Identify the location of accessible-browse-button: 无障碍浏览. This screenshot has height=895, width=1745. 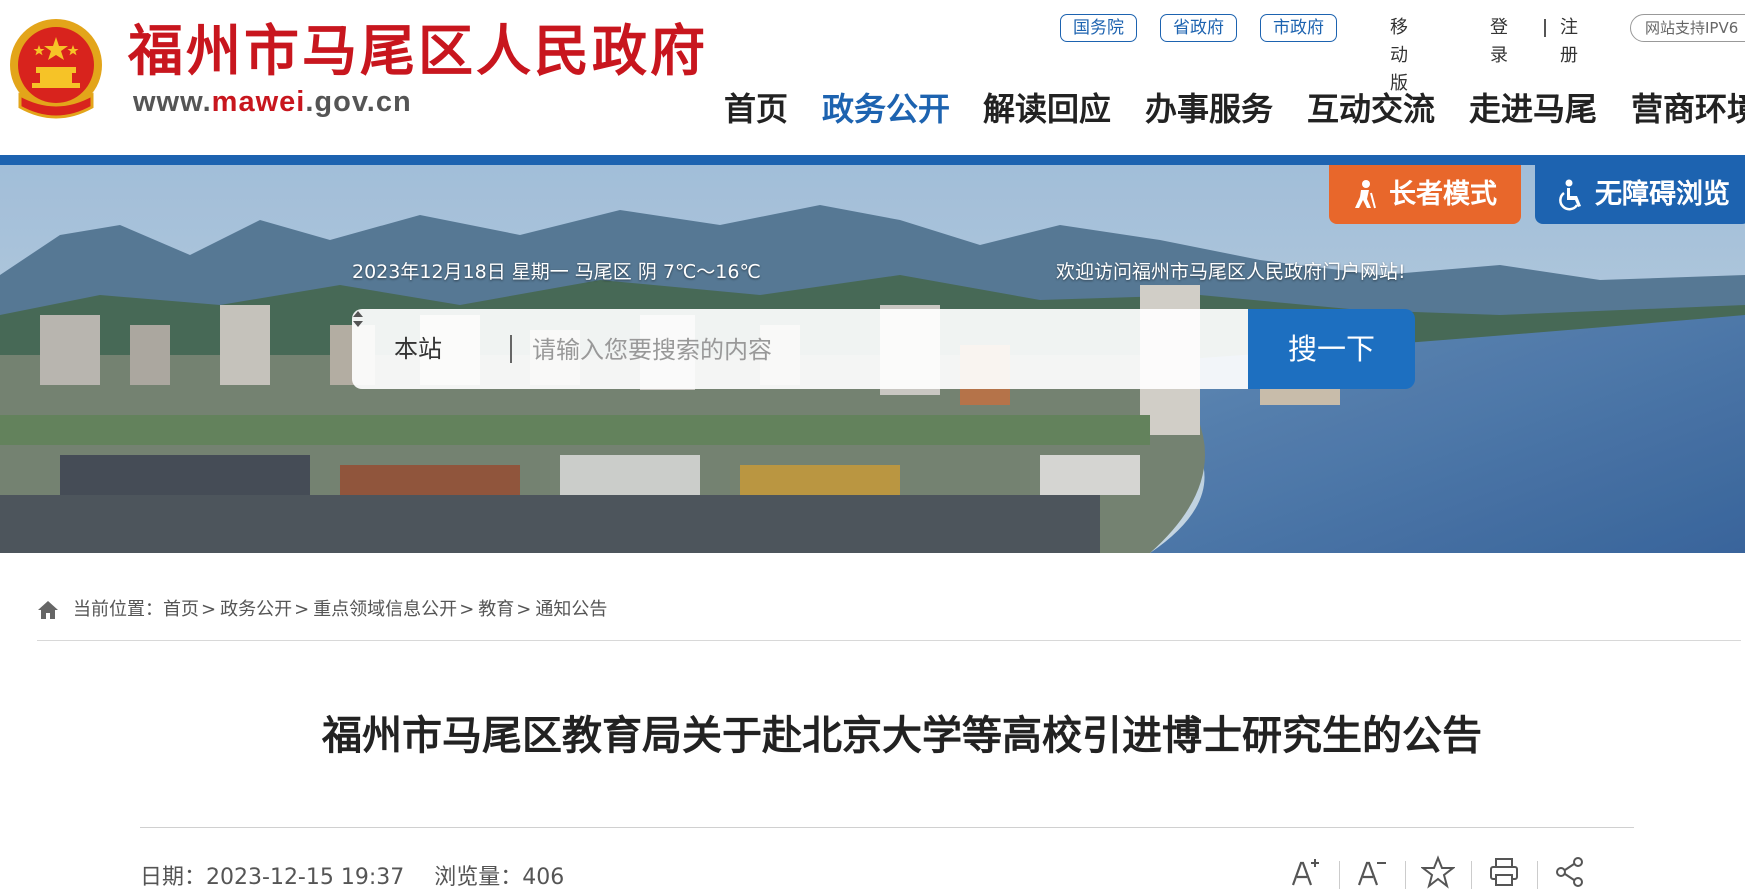
(1640, 194).